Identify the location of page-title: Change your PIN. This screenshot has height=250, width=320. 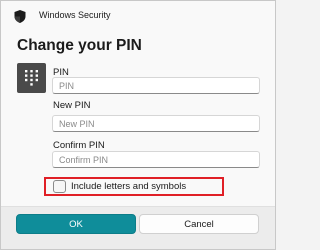
(79, 45).